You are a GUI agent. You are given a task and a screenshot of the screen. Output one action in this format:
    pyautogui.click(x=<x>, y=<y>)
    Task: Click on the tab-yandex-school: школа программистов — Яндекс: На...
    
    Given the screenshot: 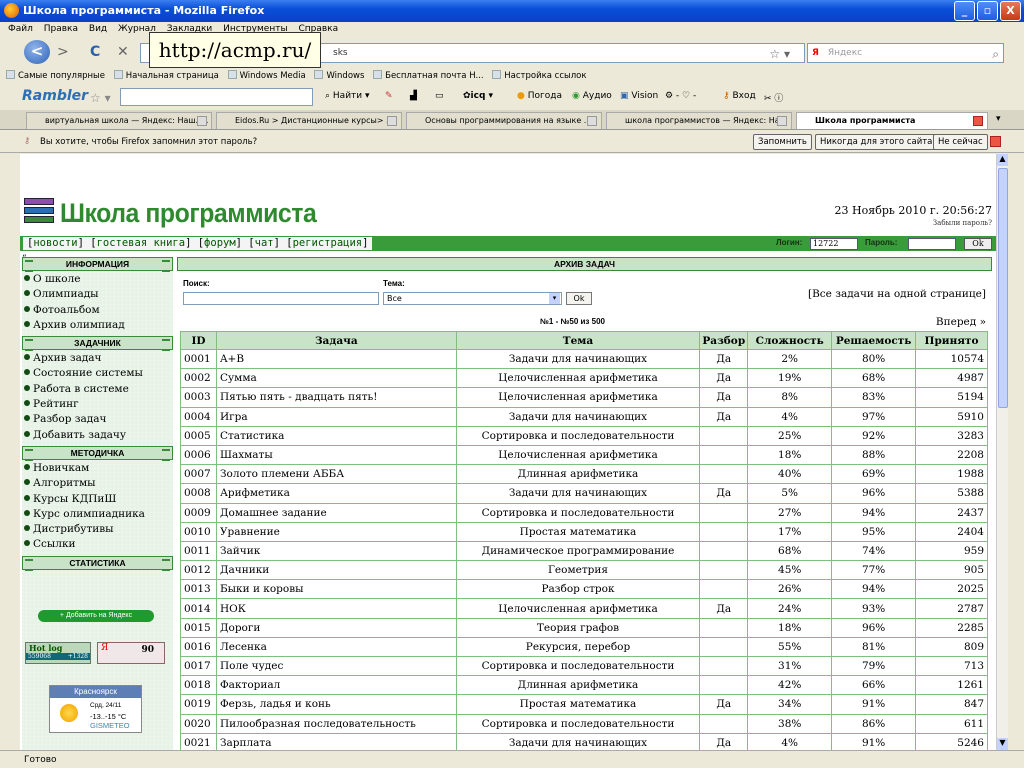 What is the action you would take?
    pyautogui.click(x=699, y=120)
    